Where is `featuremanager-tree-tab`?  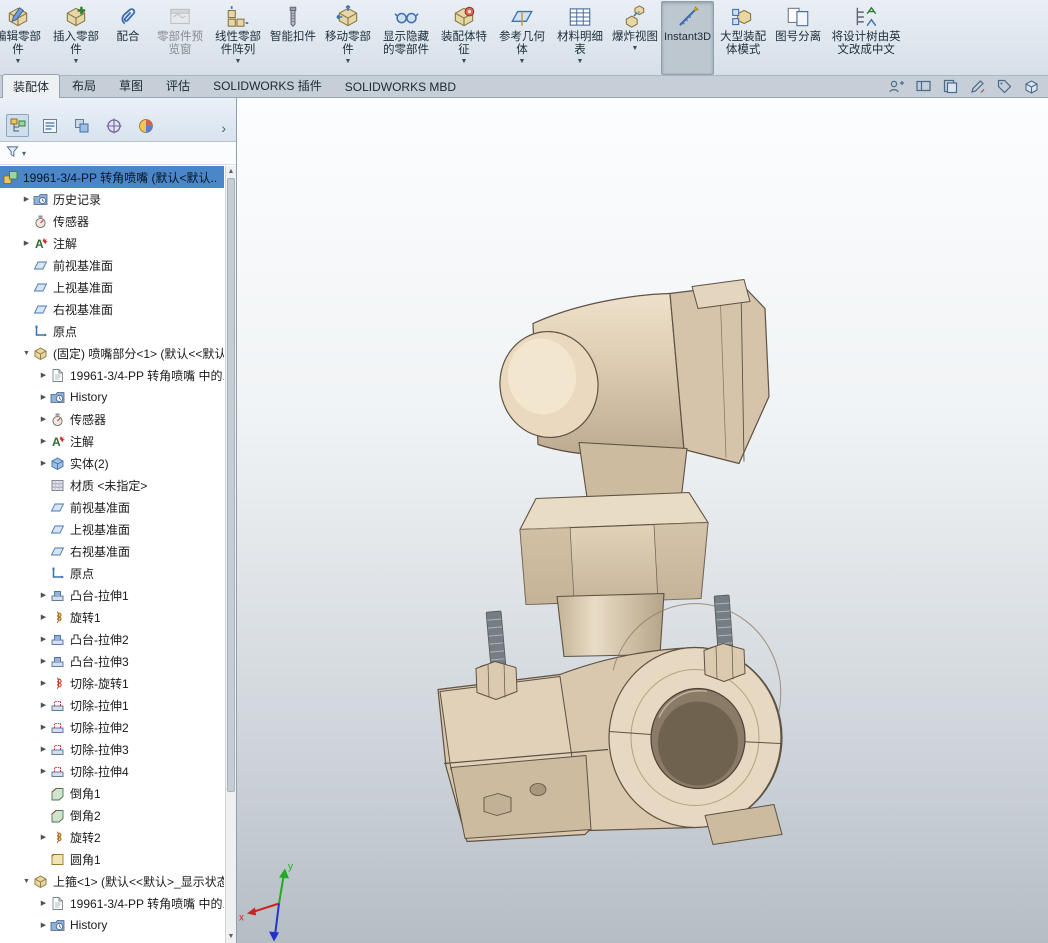
featuremanager-tree-tab is located at coordinates (17, 125).